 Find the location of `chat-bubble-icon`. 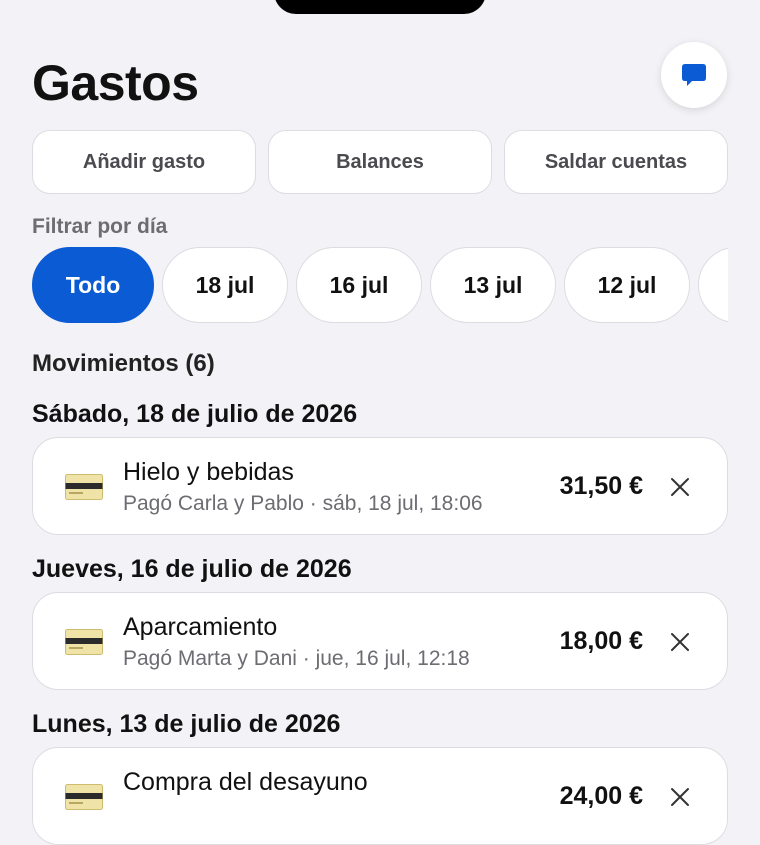

chat-bubble-icon is located at coordinates (694, 75).